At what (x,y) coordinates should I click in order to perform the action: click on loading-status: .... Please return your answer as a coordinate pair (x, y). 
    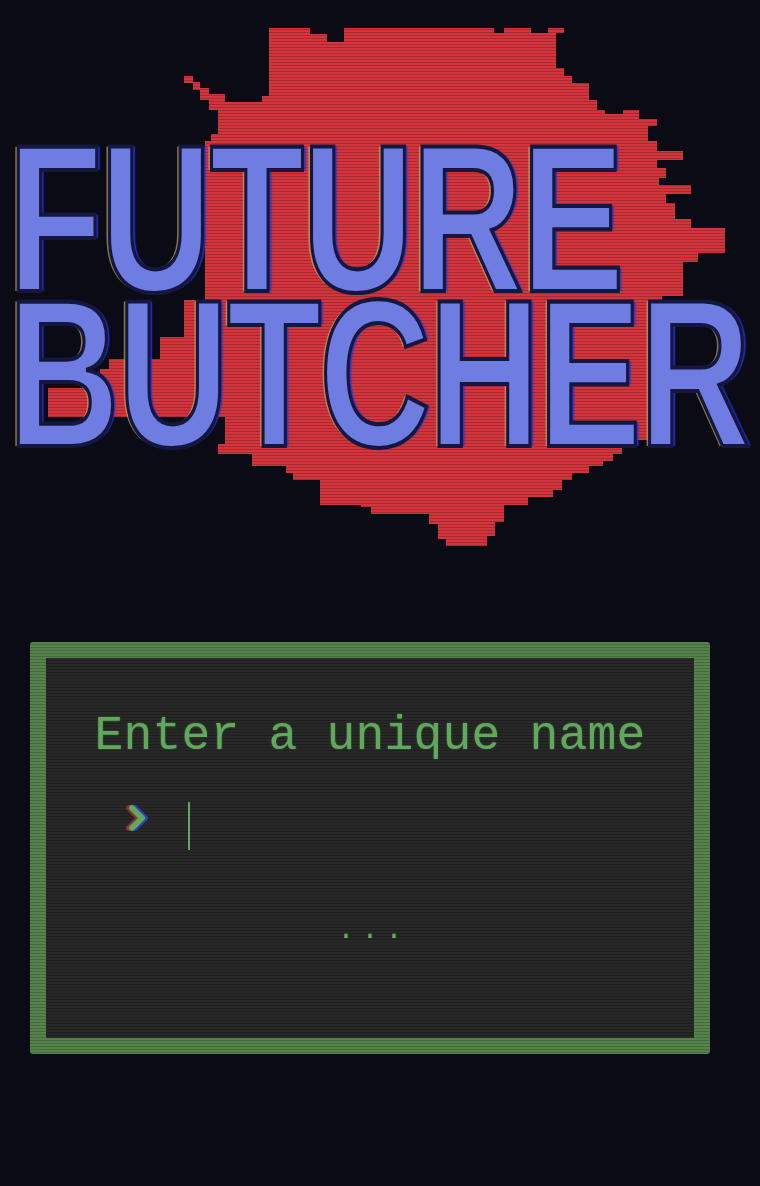
    Looking at the image, I should click on (372, 929).